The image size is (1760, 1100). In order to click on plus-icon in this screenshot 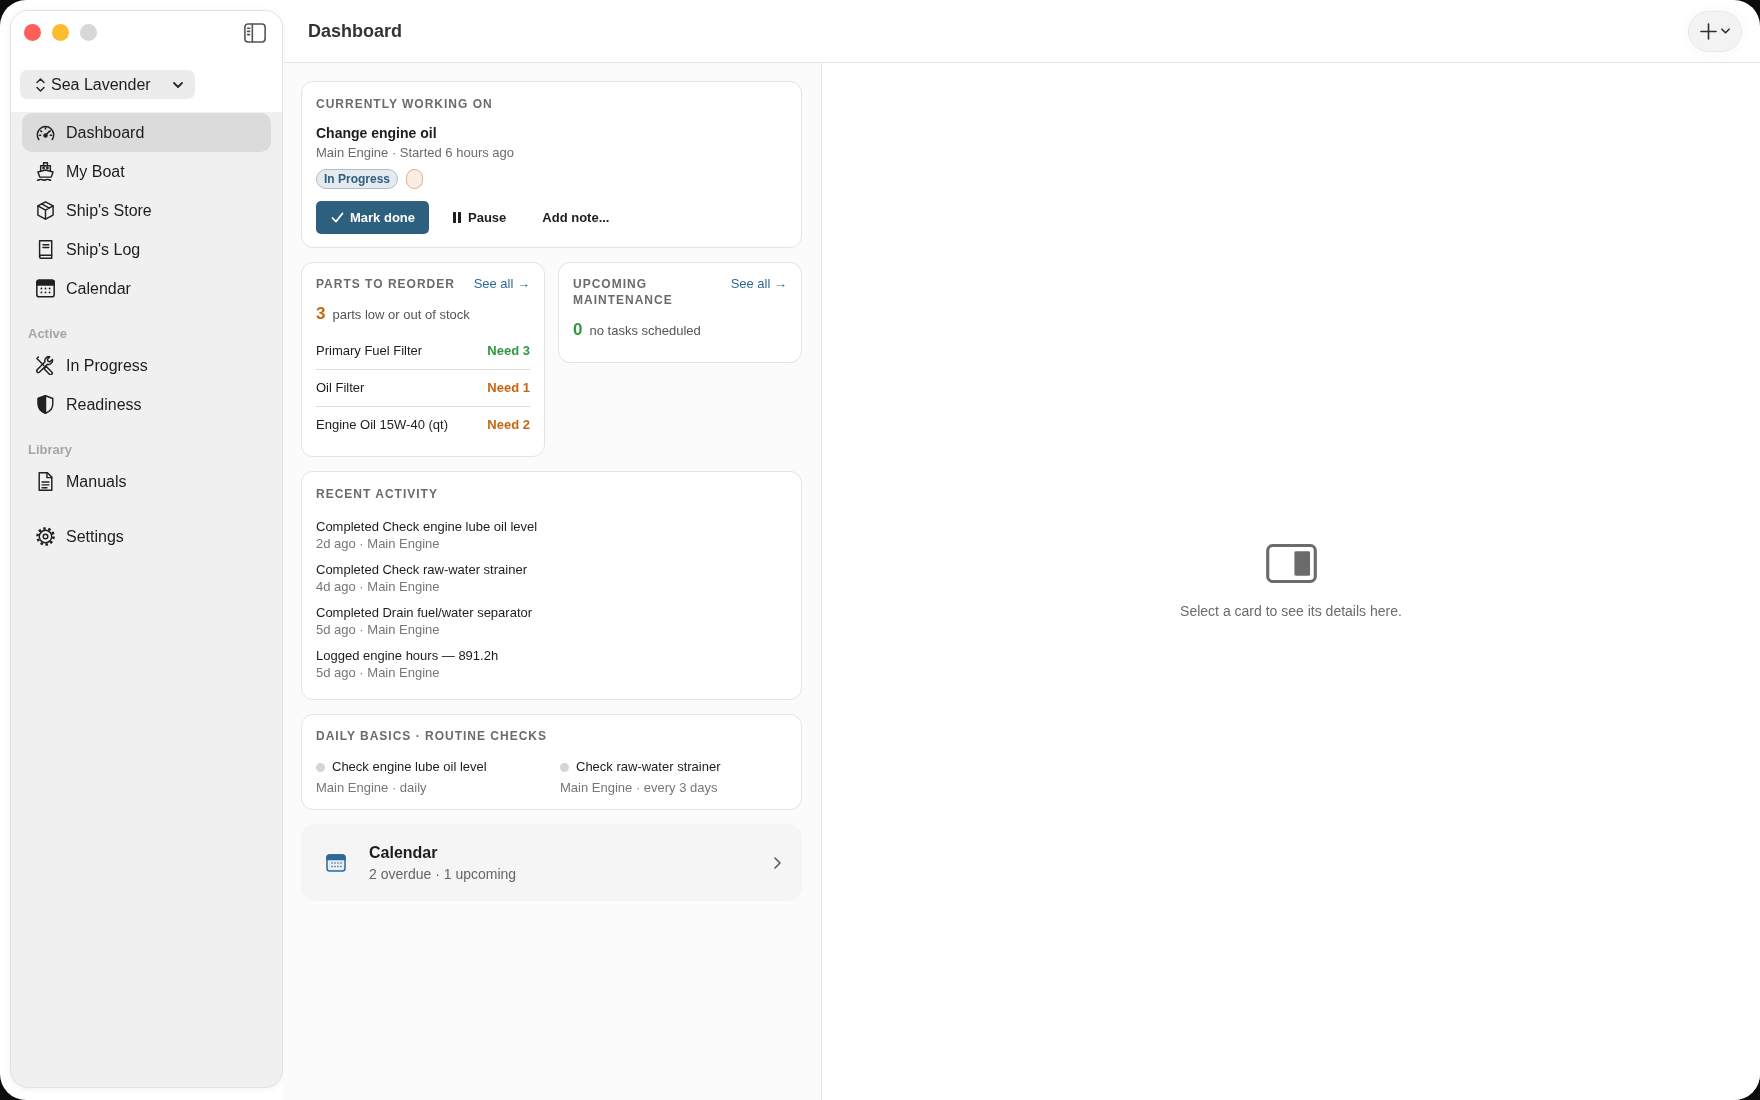, I will do `click(1708, 31)`.